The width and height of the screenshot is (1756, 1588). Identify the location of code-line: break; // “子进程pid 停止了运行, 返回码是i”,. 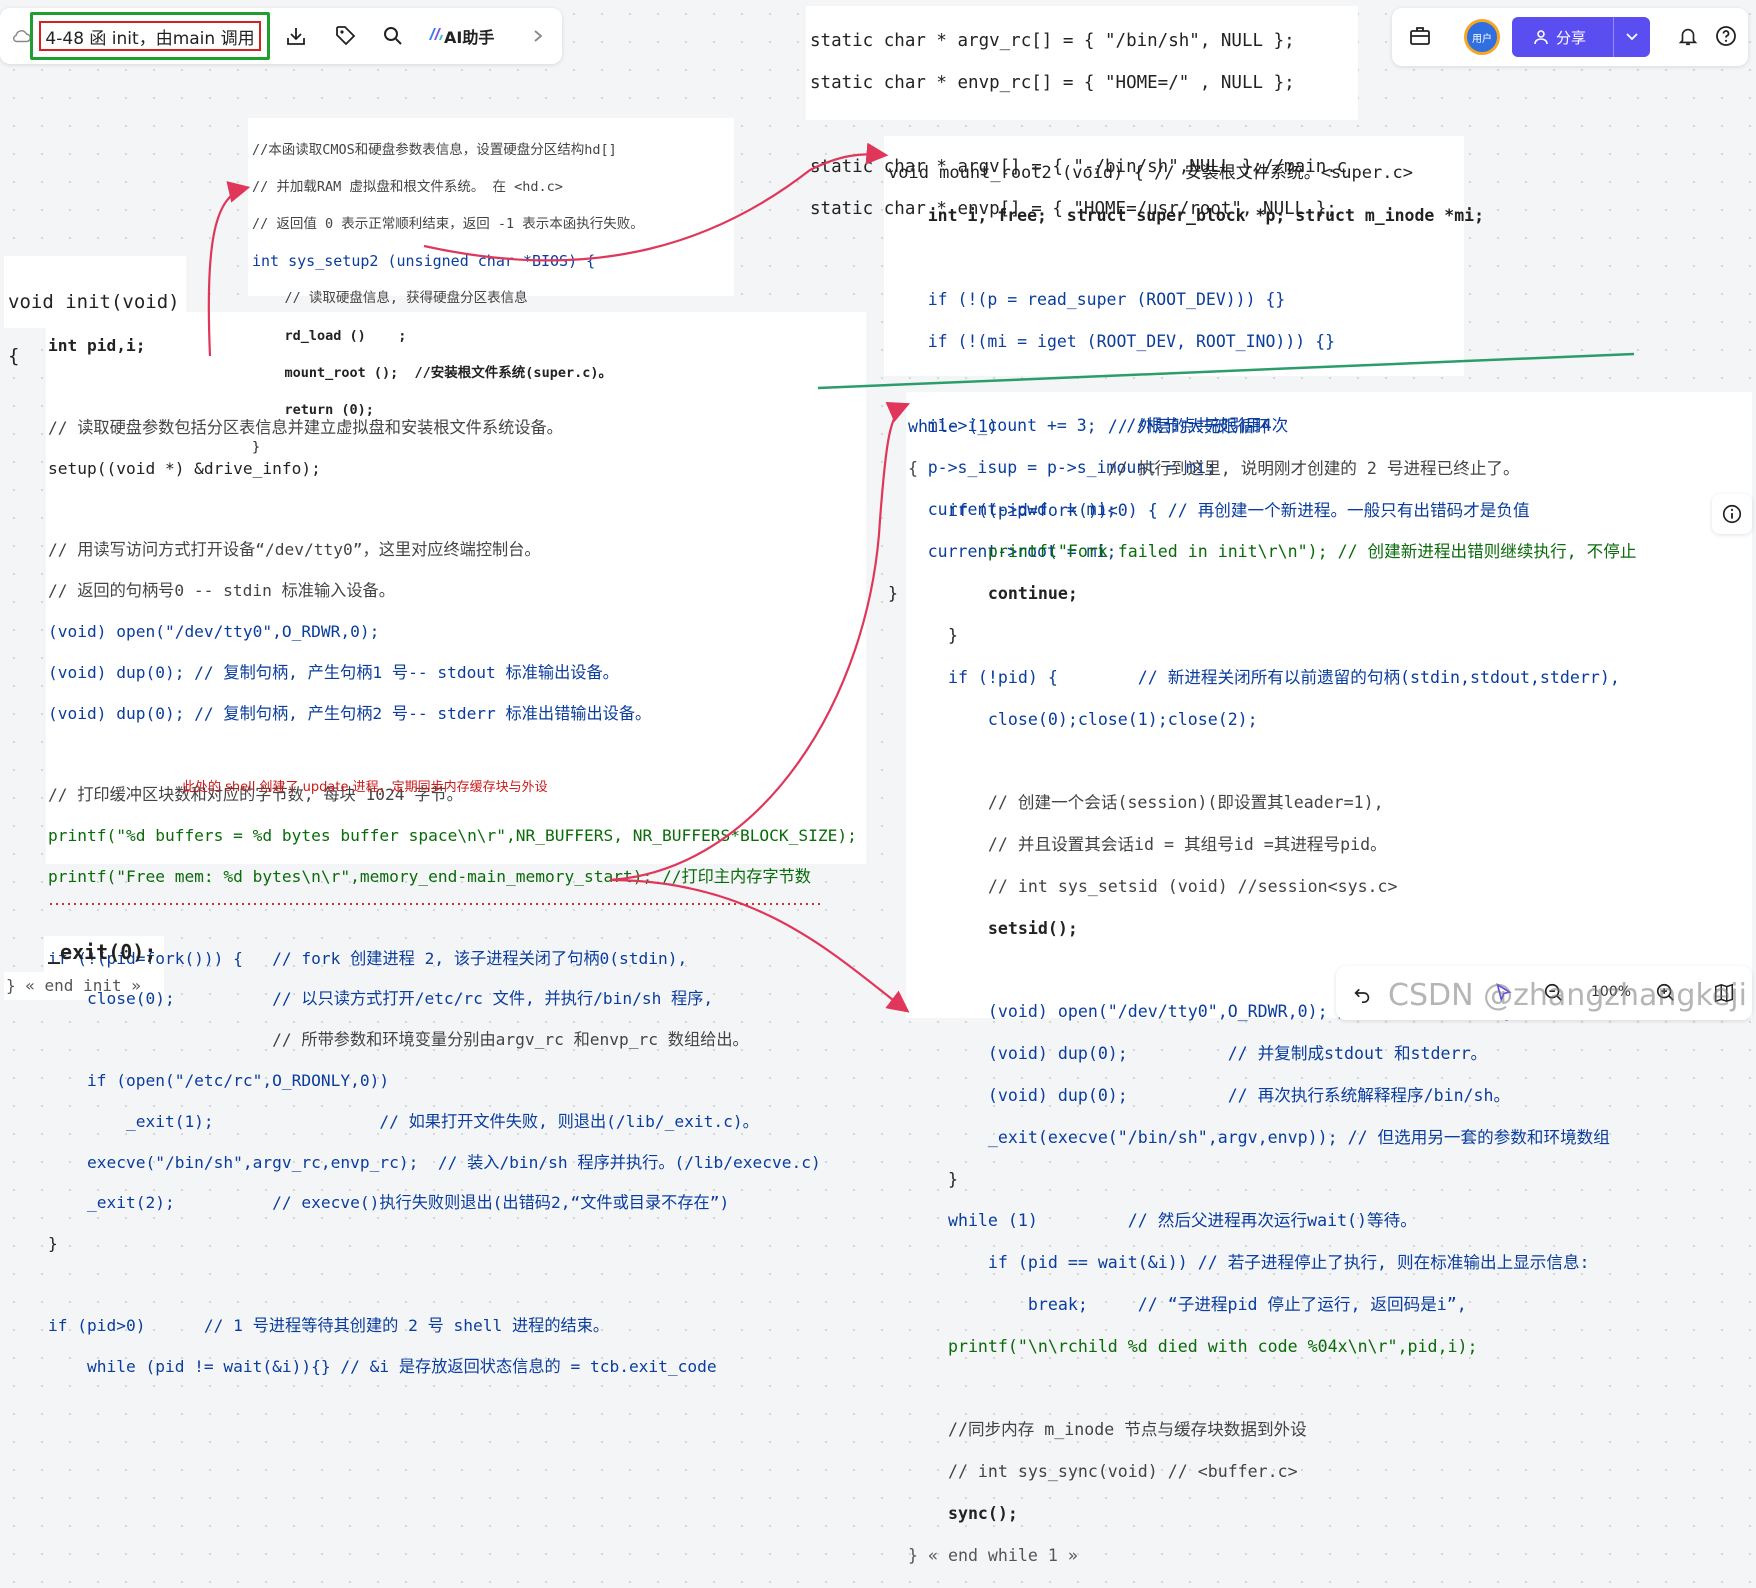
(1187, 1304).